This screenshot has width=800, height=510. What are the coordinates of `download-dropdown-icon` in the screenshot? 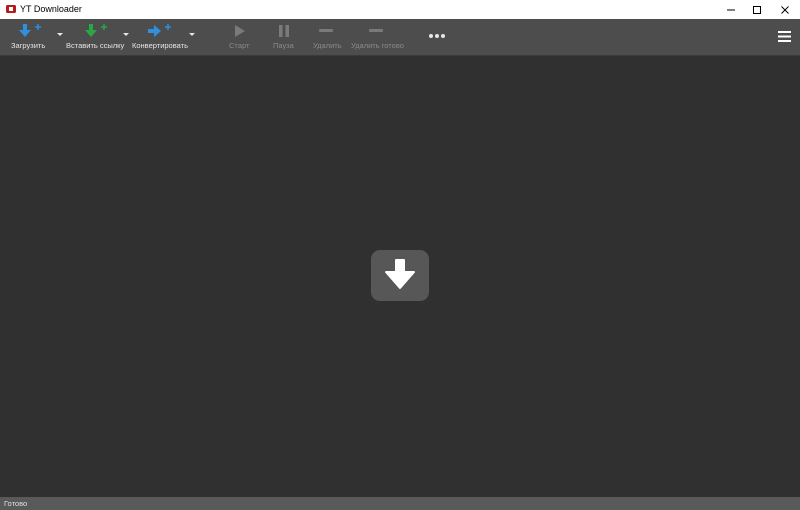 It's located at (60, 34).